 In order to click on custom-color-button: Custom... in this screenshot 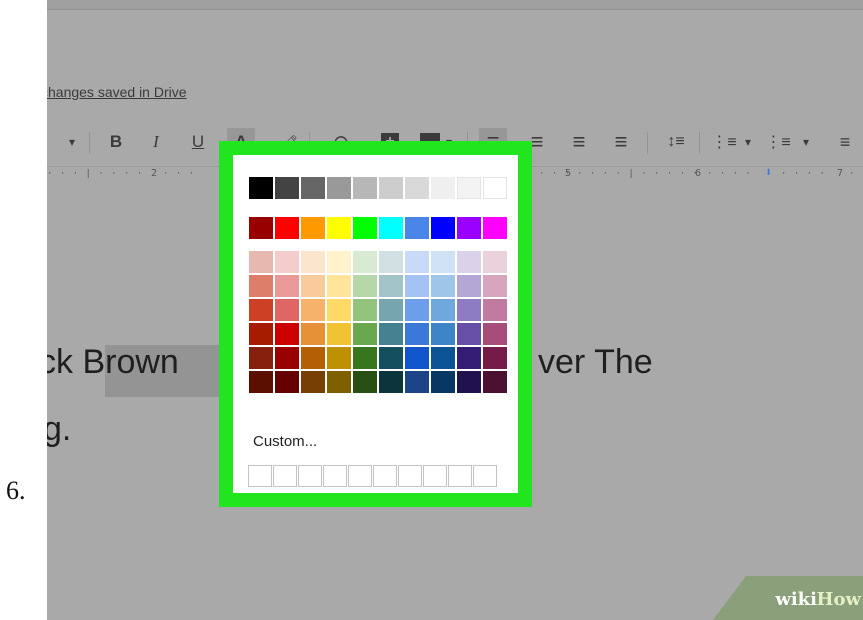, I will do `click(285, 441)`.